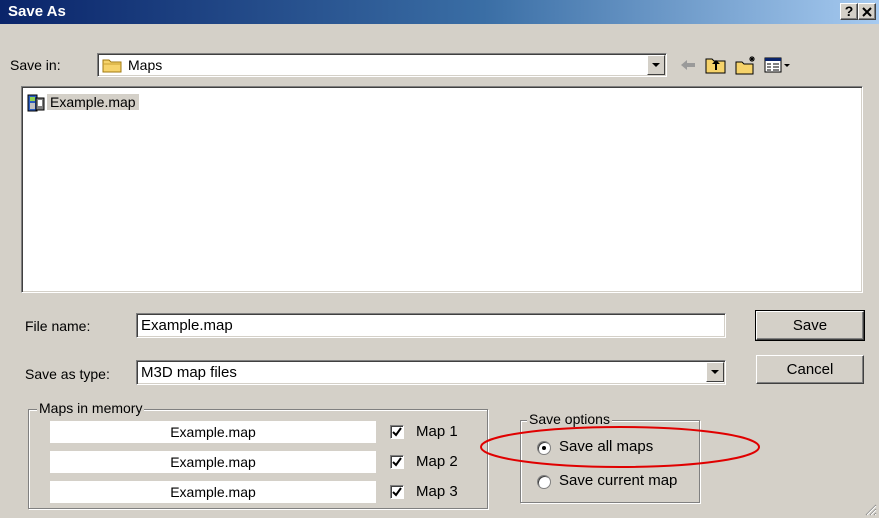  Describe the element at coordinates (688, 65) in the screenshot. I see `back-arrow-icon` at that location.